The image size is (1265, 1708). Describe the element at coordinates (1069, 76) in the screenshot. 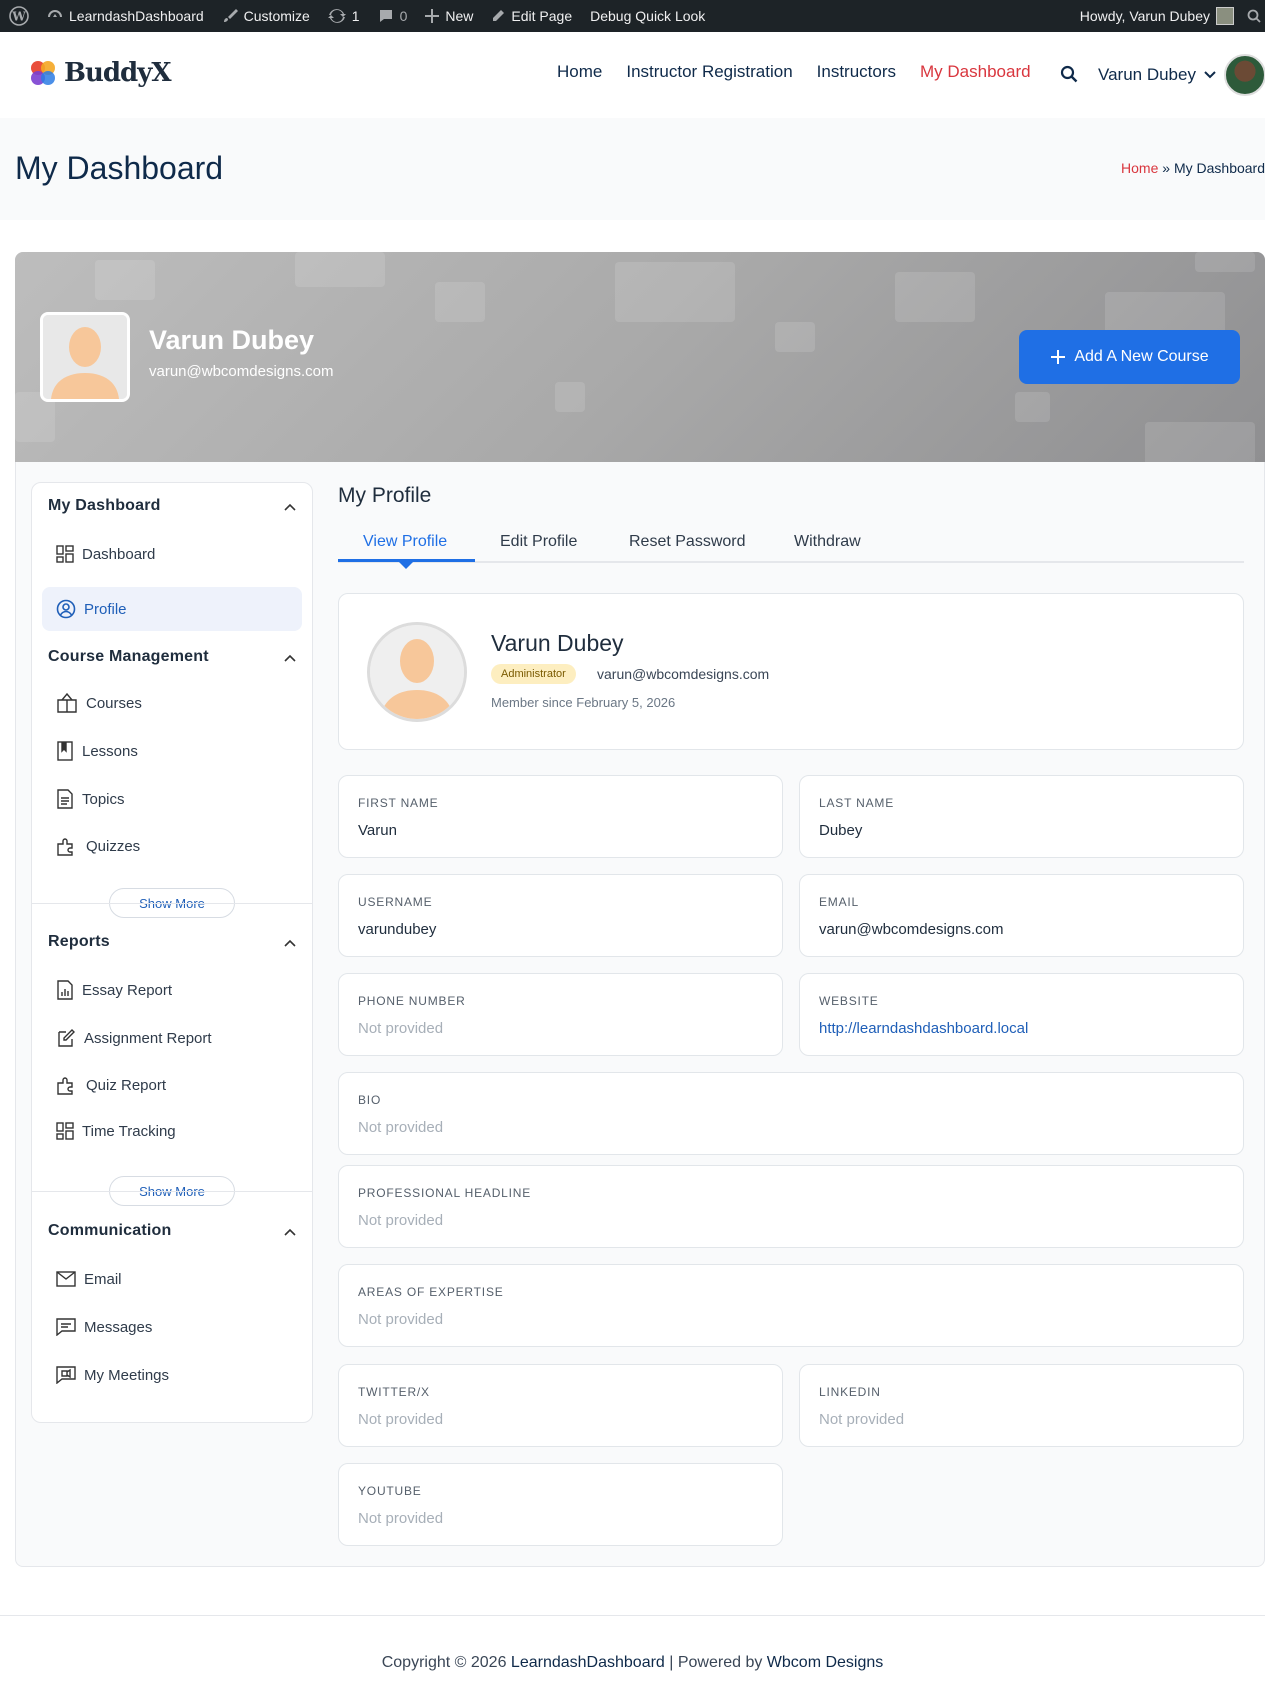

I see `search-icon` at that location.